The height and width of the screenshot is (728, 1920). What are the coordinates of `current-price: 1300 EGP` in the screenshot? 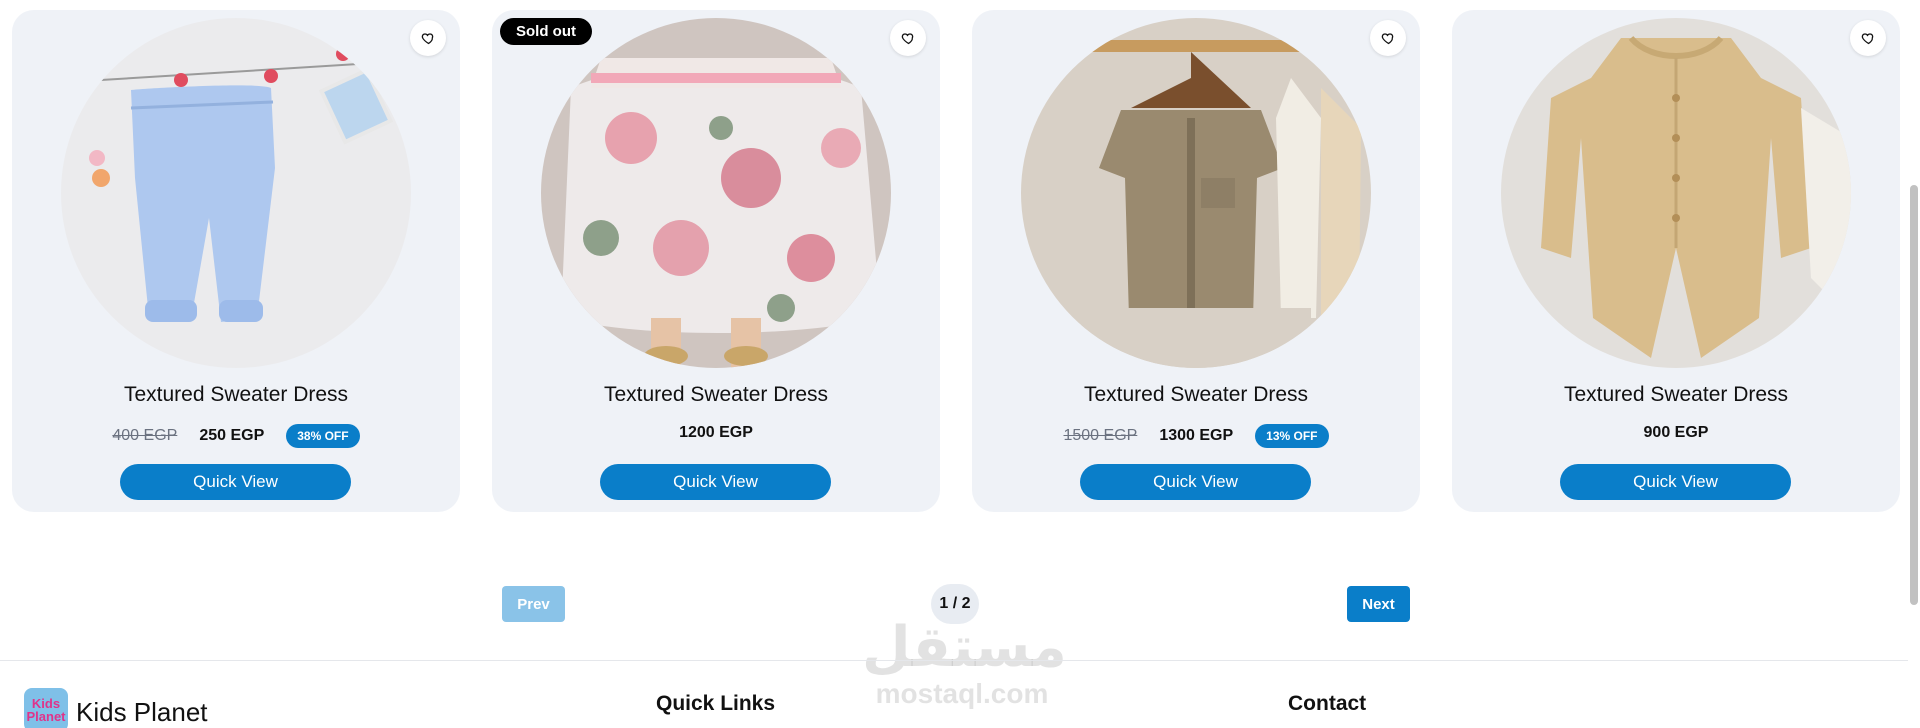 It's located at (1196, 435).